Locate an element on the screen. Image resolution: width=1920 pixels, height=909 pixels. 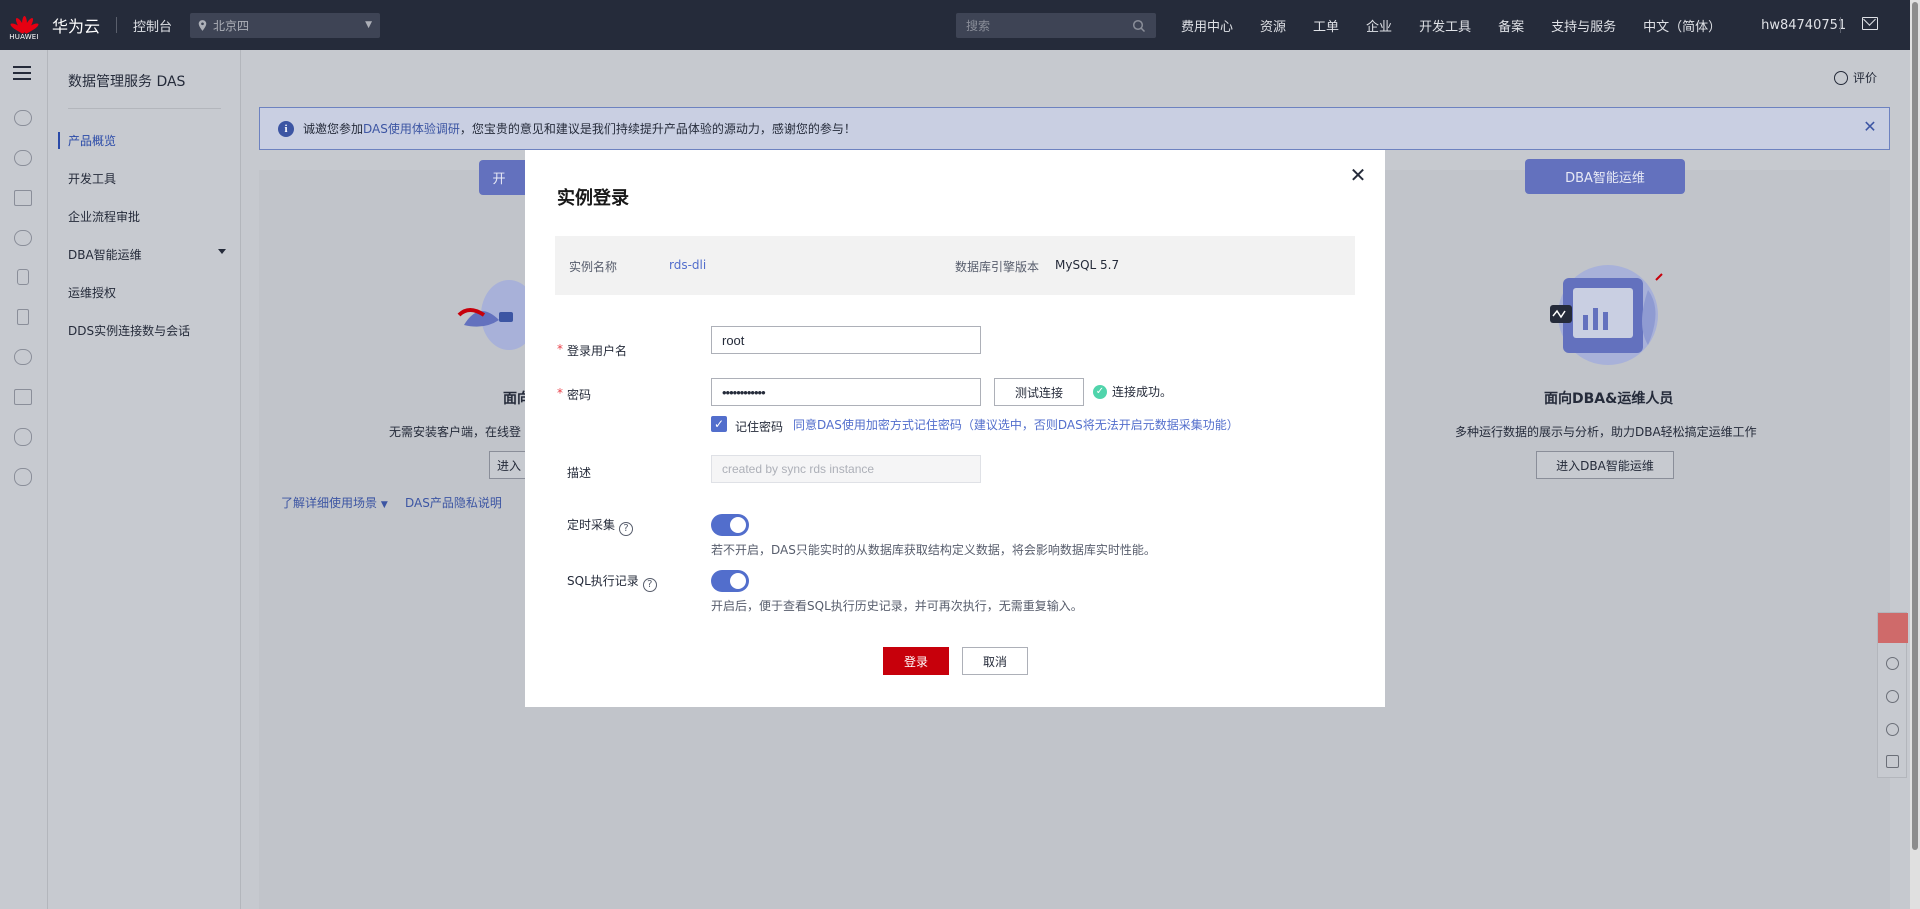
password-input: •••••••••••• is located at coordinates (846, 392).